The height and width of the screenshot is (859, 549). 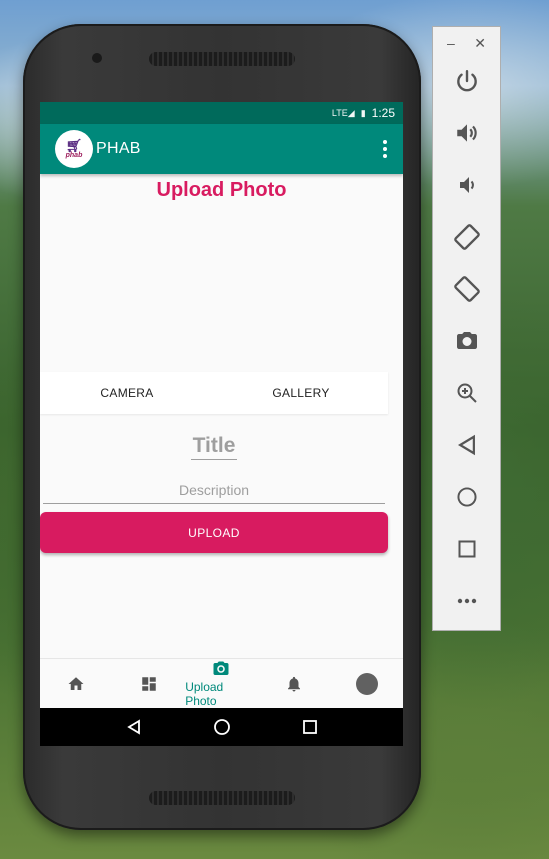 I want to click on upload-button: UPLOAD, so click(x=214, y=532).